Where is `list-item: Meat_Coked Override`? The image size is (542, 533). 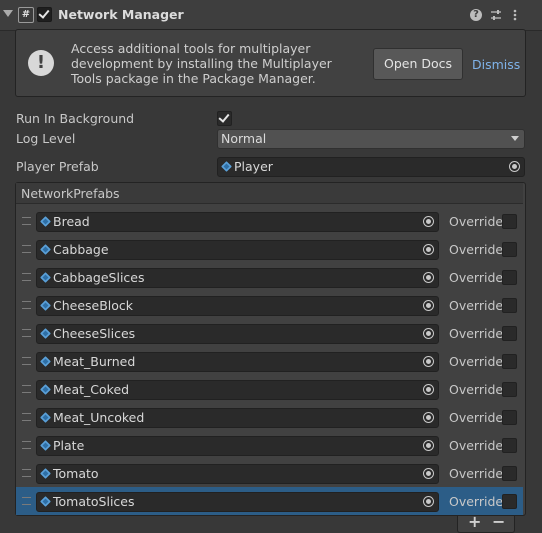
list-item: Meat_Coked Override is located at coordinates (269, 389).